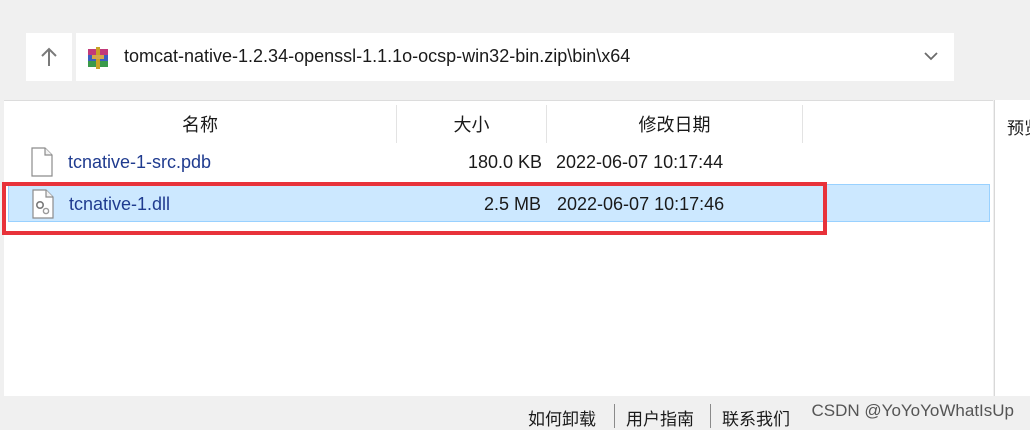 The image size is (1030, 430). I want to click on column-header-modified: 修改日期, so click(675, 124).